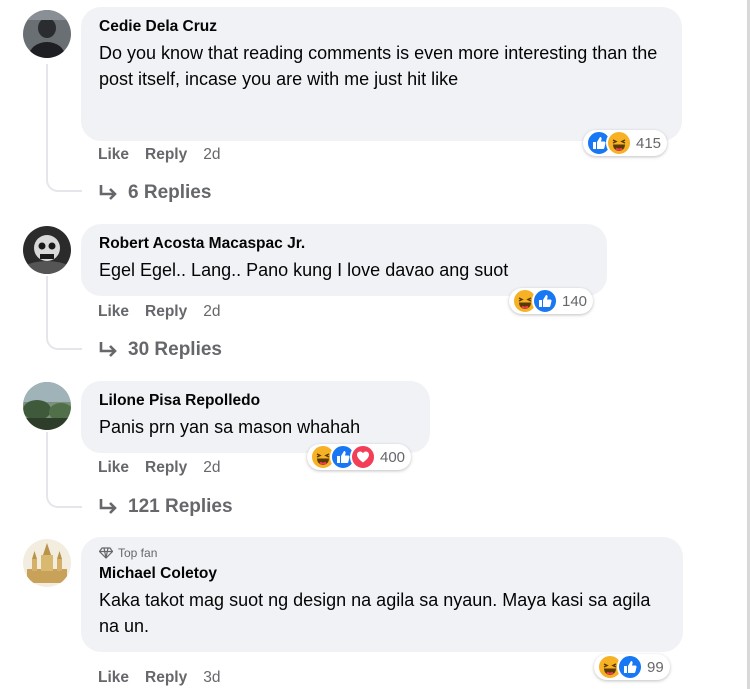 The image size is (750, 689). Describe the element at coordinates (175, 349) in the screenshot. I see `replies-label: 30 Replies` at that location.